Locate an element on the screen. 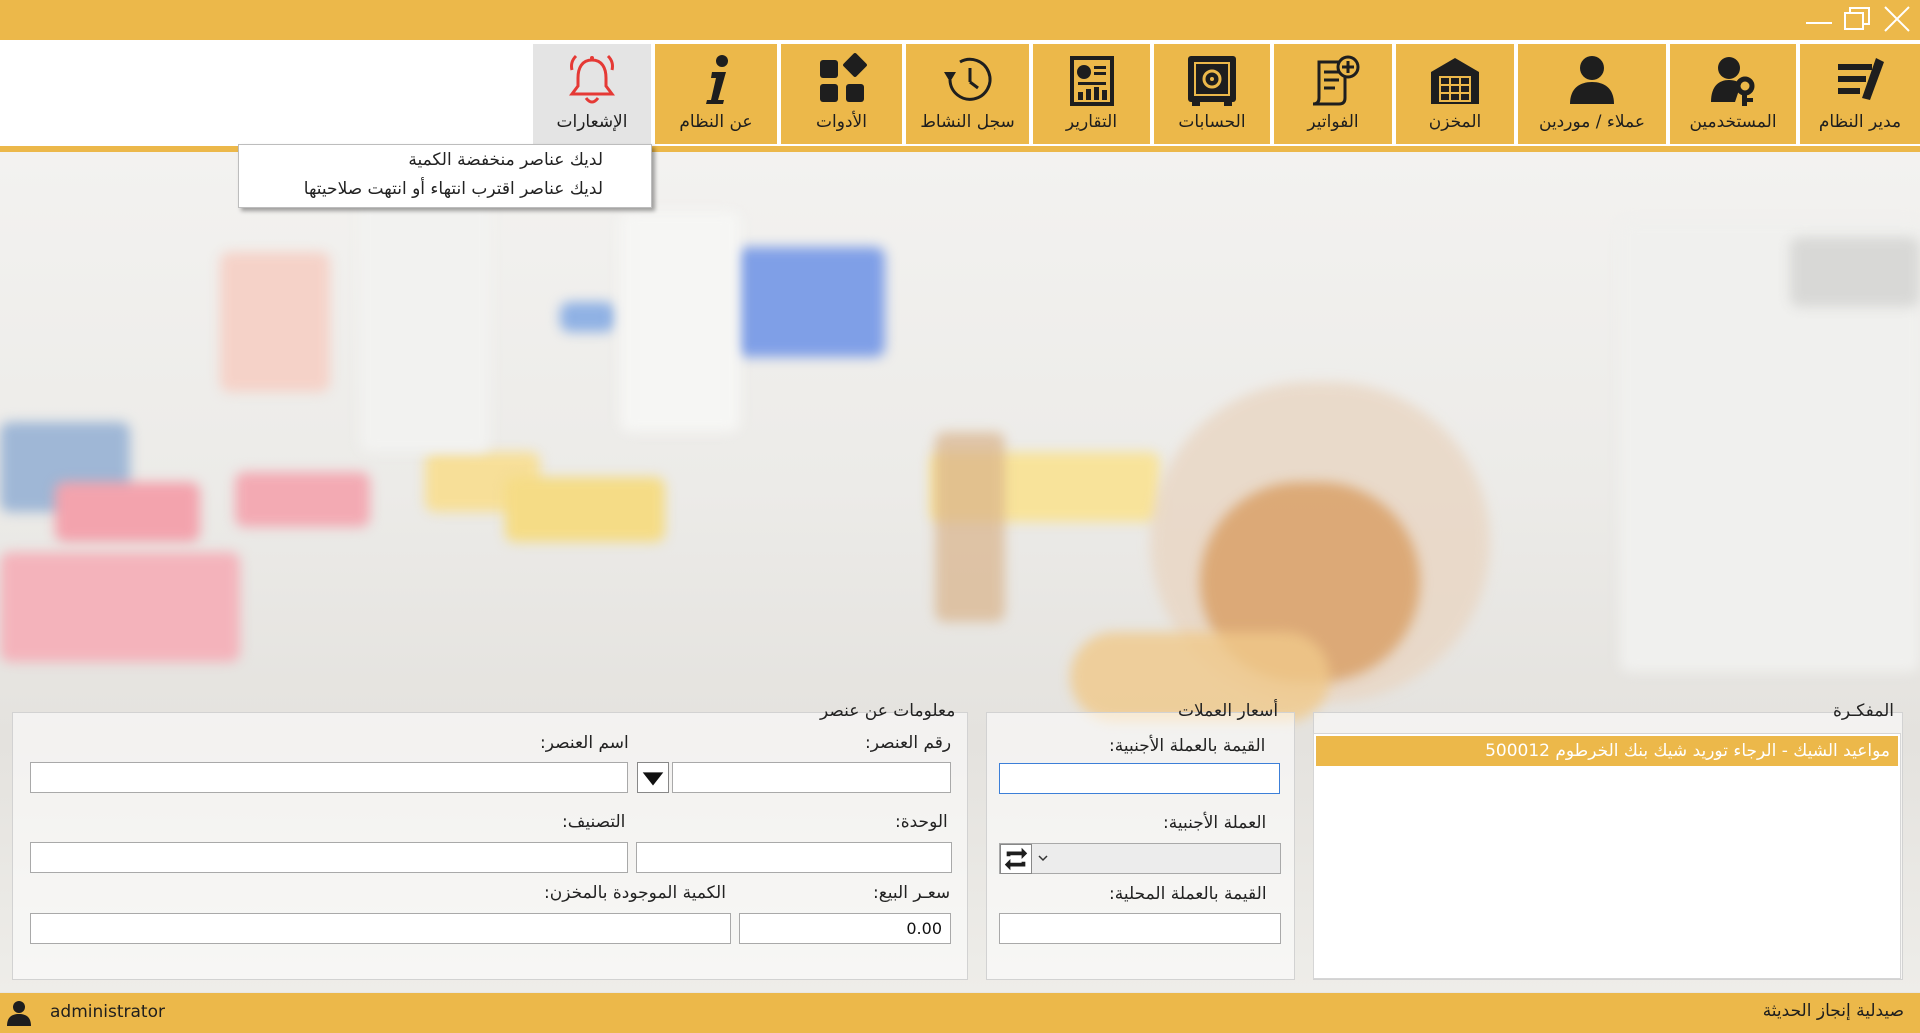  status-pharmacy-name: صيدلية إنجاز الحديثة is located at coordinates (1833, 1011).